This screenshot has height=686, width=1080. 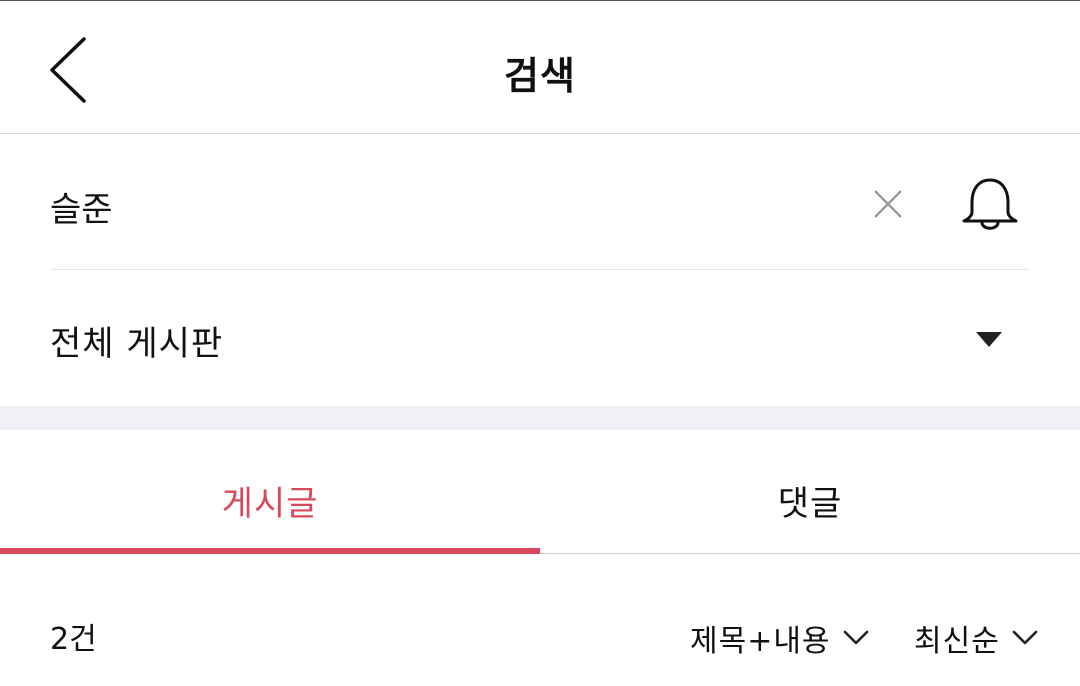 What do you see at coordinates (440, 206) in the screenshot?
I see `search-input` at bounding box center [440, 206].